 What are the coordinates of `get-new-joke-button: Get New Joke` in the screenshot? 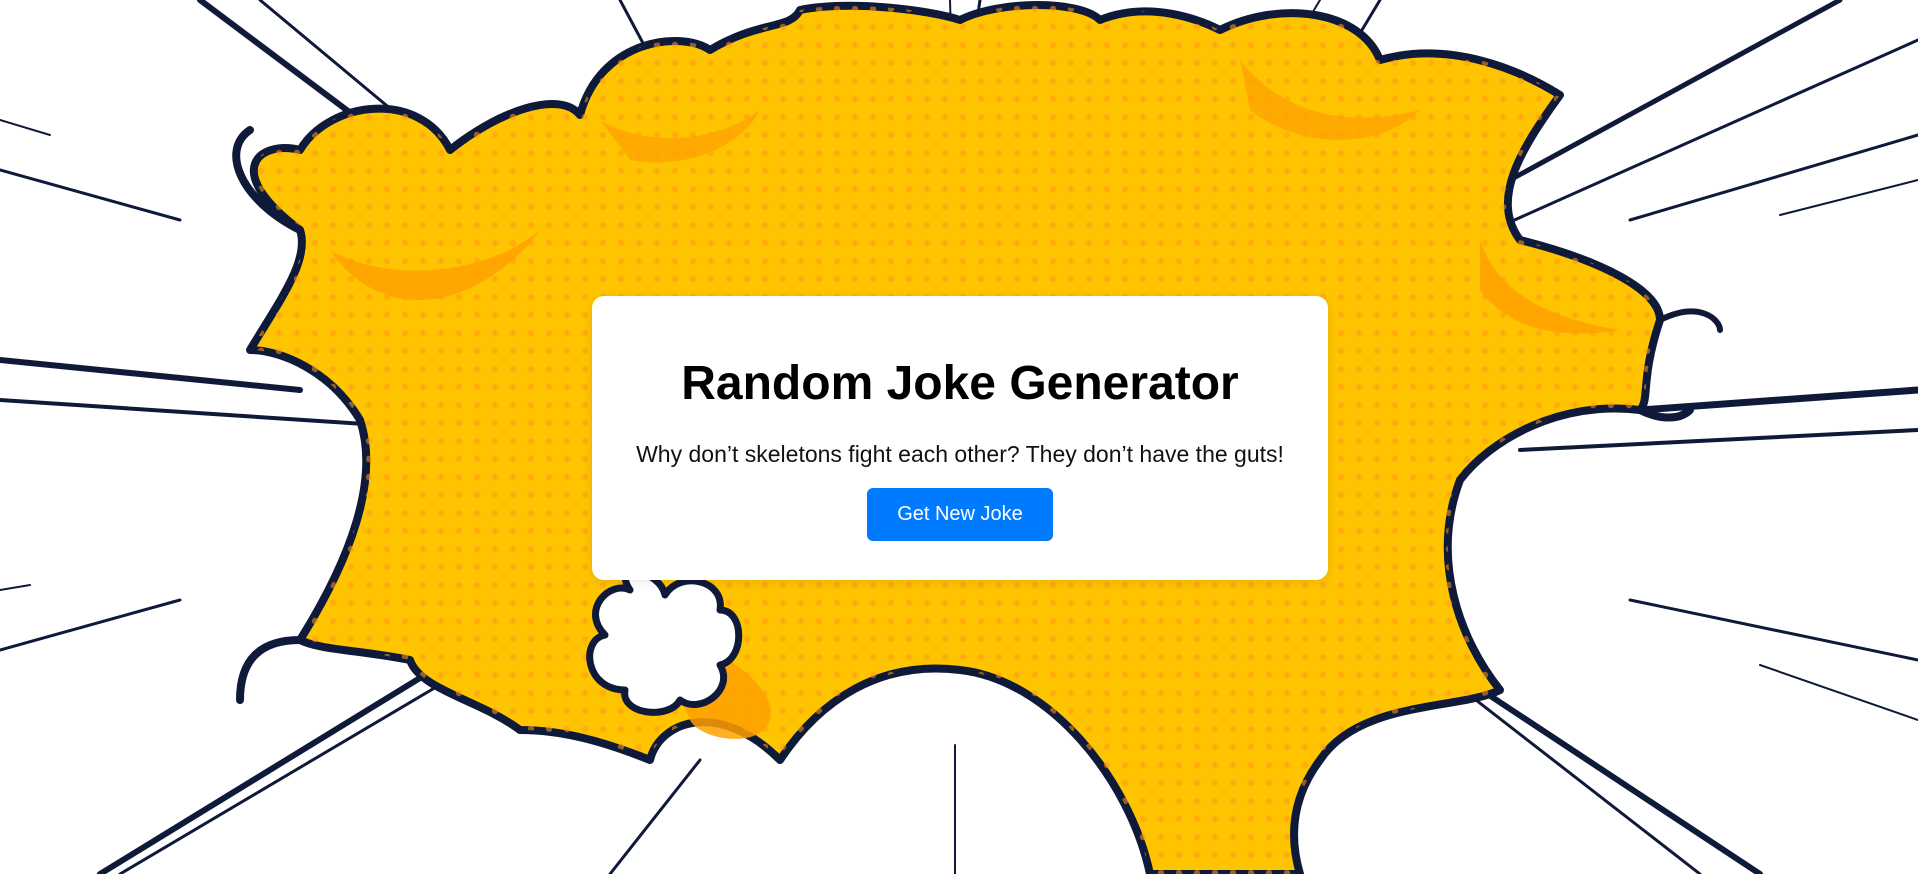 It's located at (960, 514).